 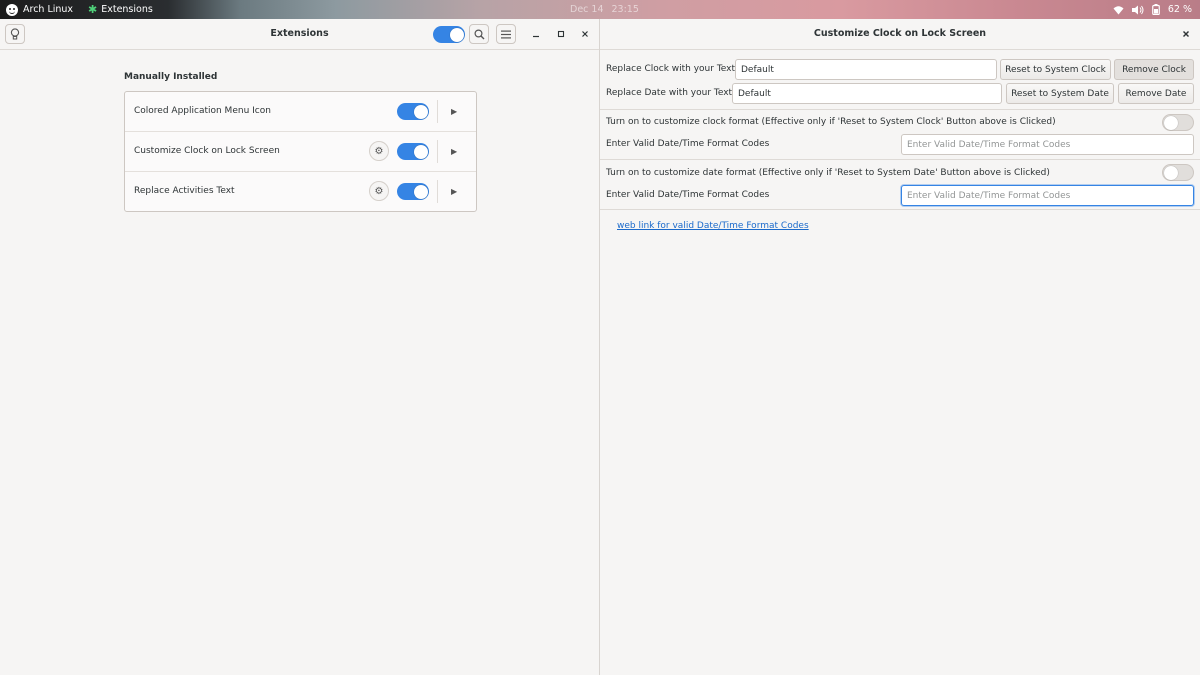 I want to click on date-text-label: Replace Date with your Text, so click(x=669, y=93).